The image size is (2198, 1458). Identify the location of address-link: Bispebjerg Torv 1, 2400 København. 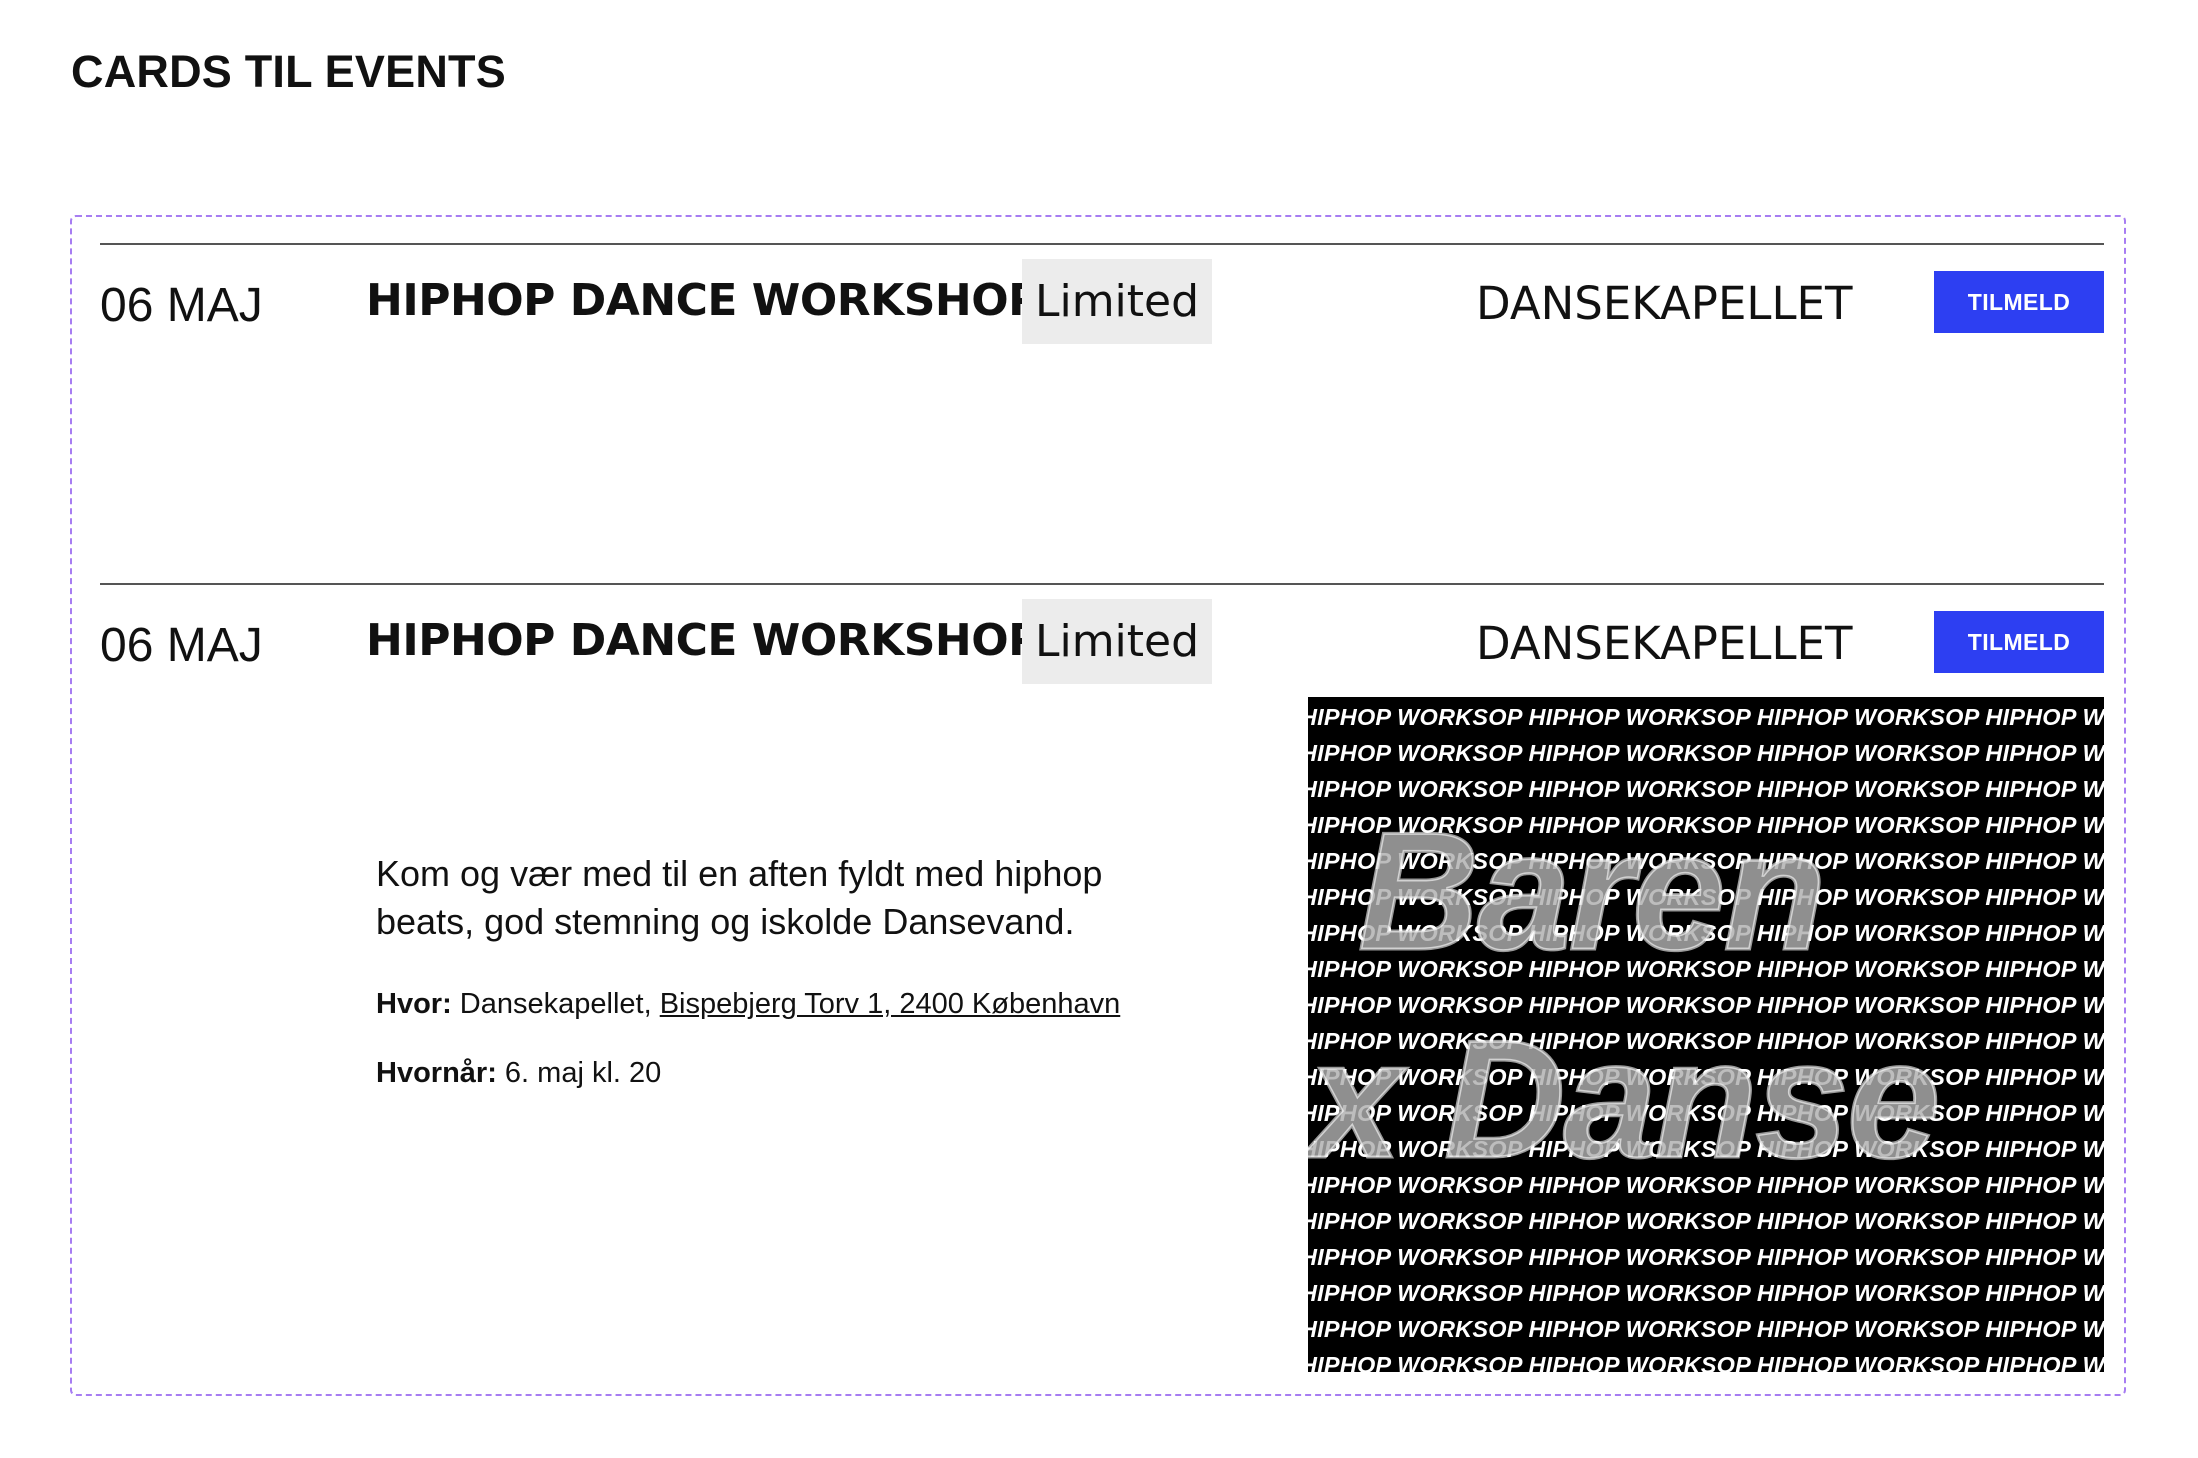
(890, 1004).